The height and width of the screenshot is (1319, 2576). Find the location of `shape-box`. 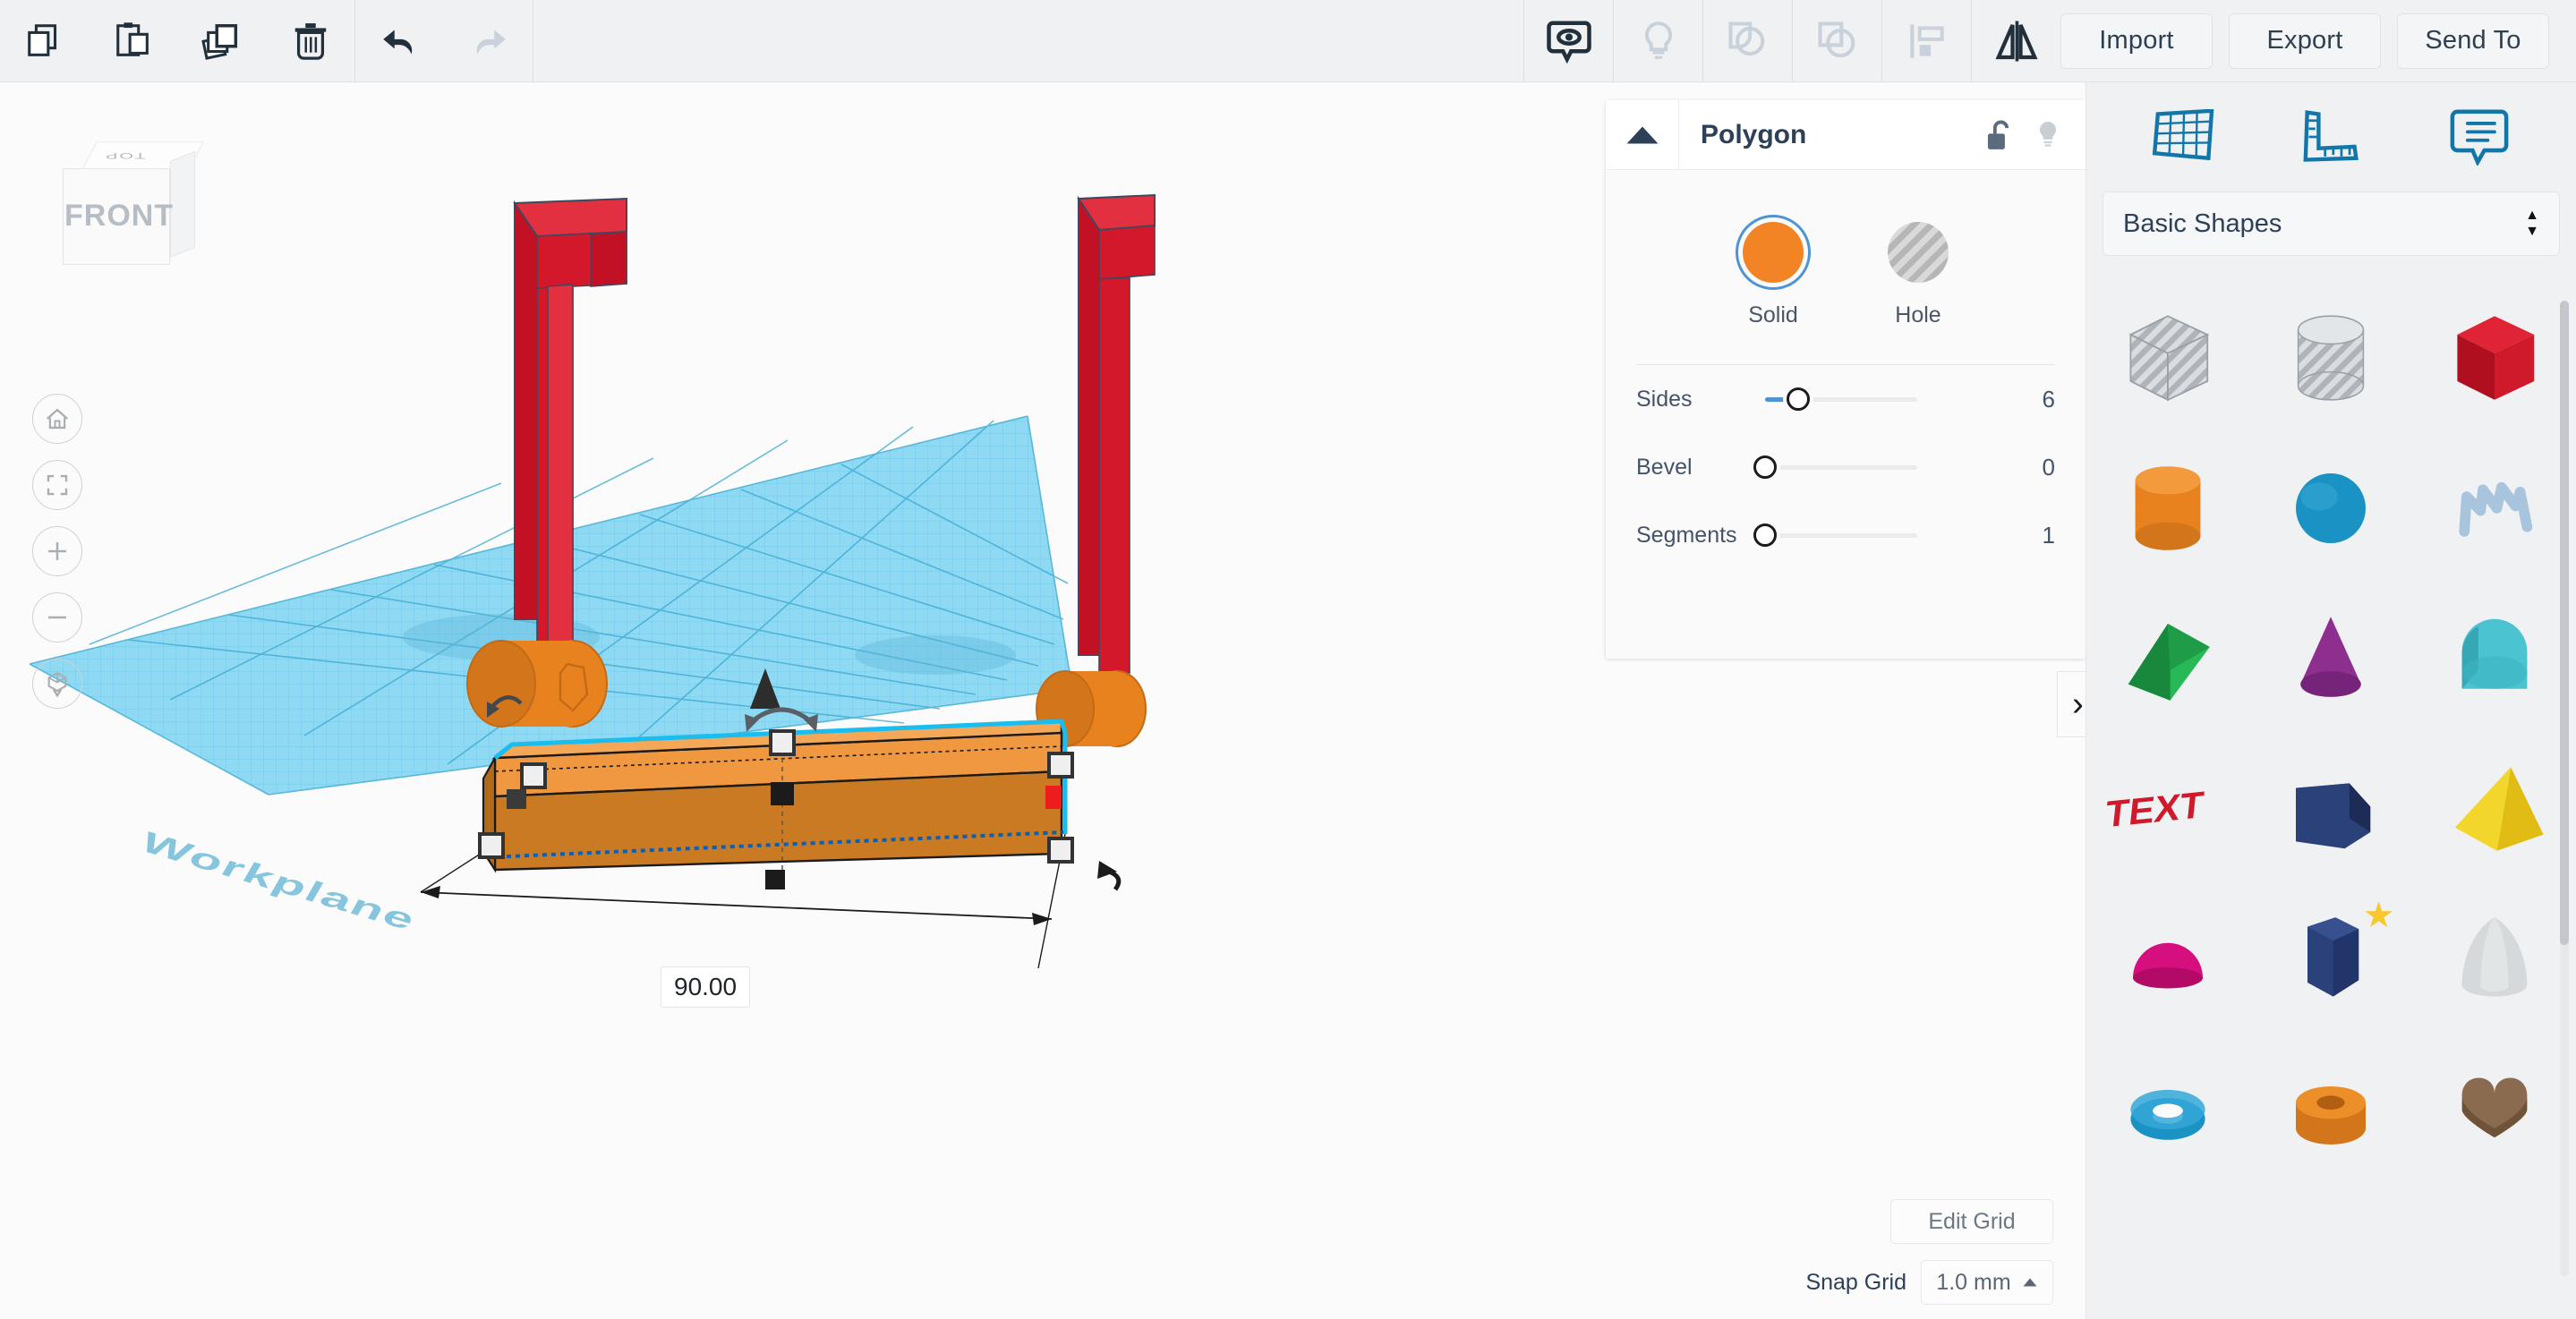

shape-box is located at coordinates (2494, 358).